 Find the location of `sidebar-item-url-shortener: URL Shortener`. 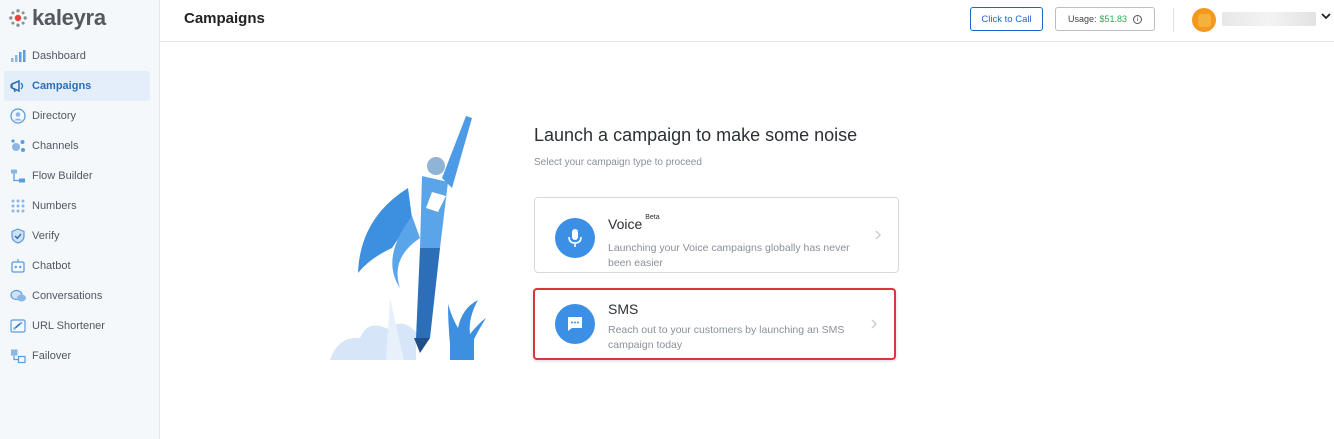

sidebar-item-url-shortener: URL Shortener is located at coordinates (77, 326).